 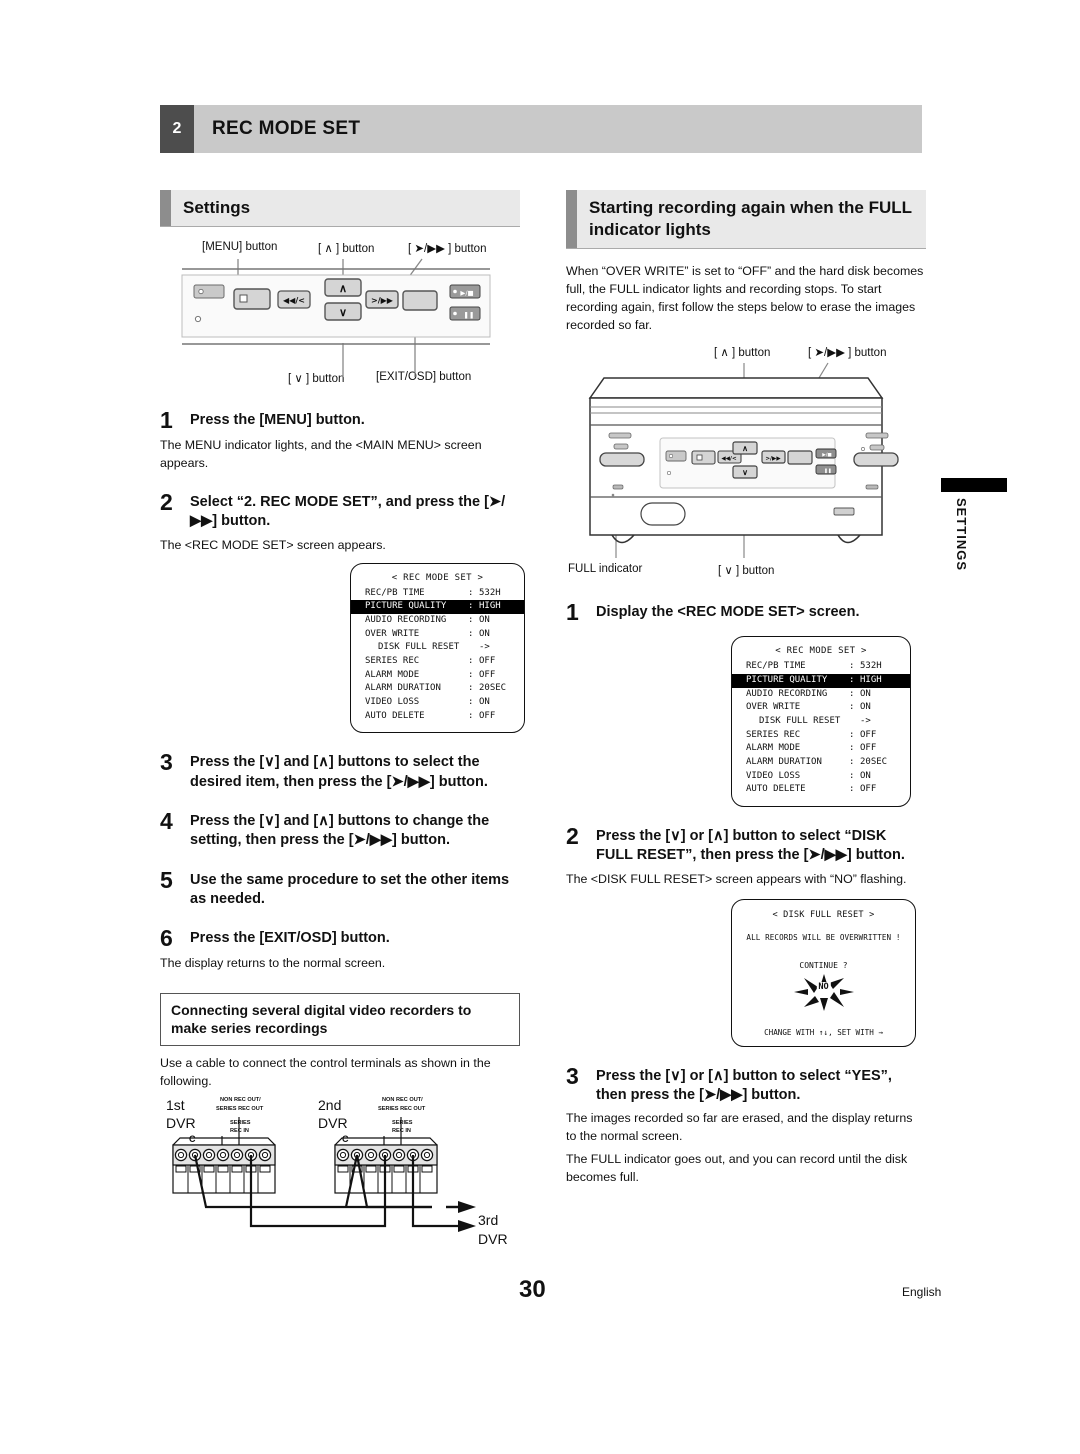 I want to click on step-number: 2, so click(x=166, y=502).